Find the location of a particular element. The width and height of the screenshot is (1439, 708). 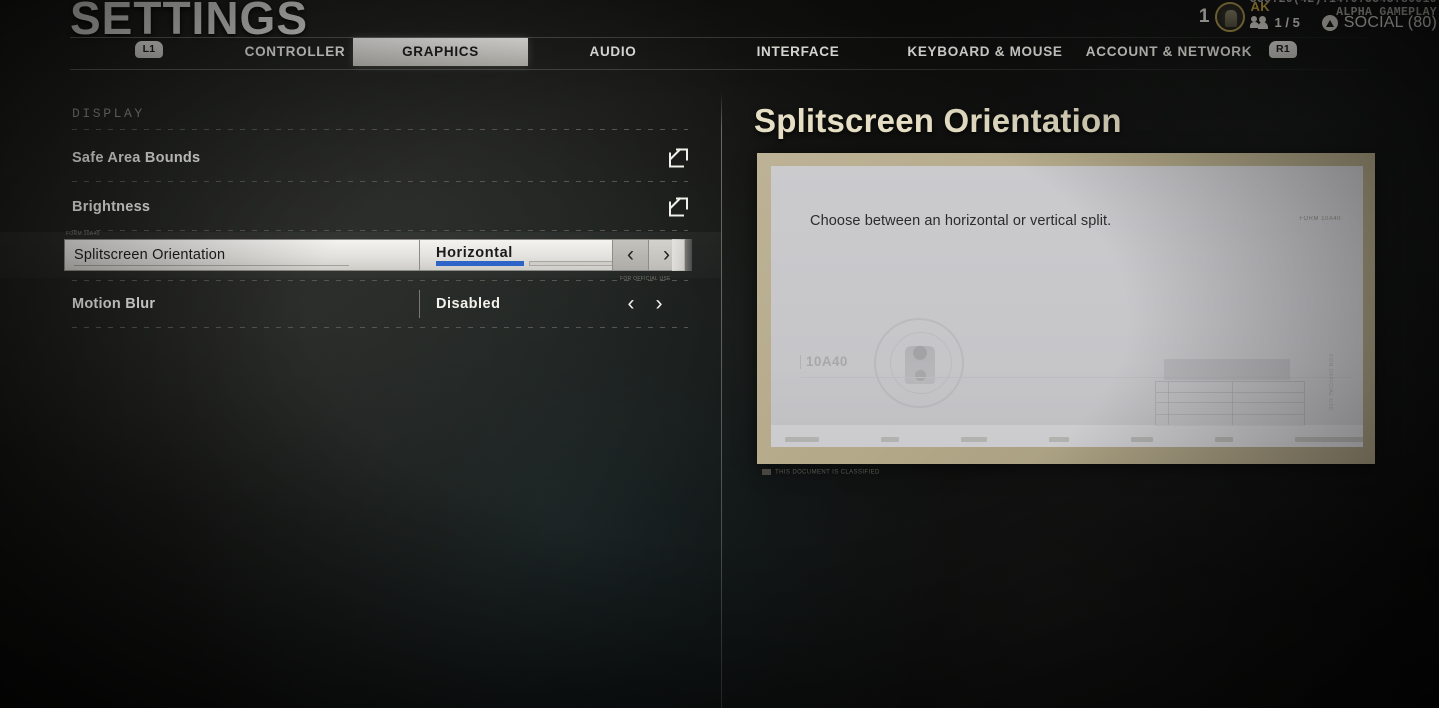

government-seal-icon is located at coordinates (919, 363).